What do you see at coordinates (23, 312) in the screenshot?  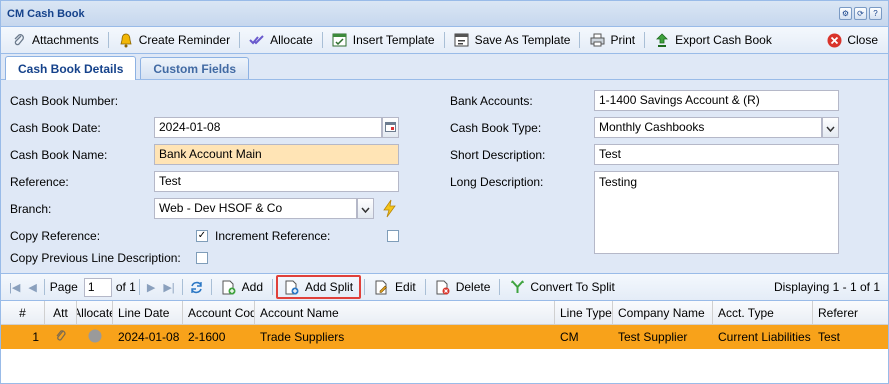 I see `column-header-number: #` at bounding box center [23, 312].